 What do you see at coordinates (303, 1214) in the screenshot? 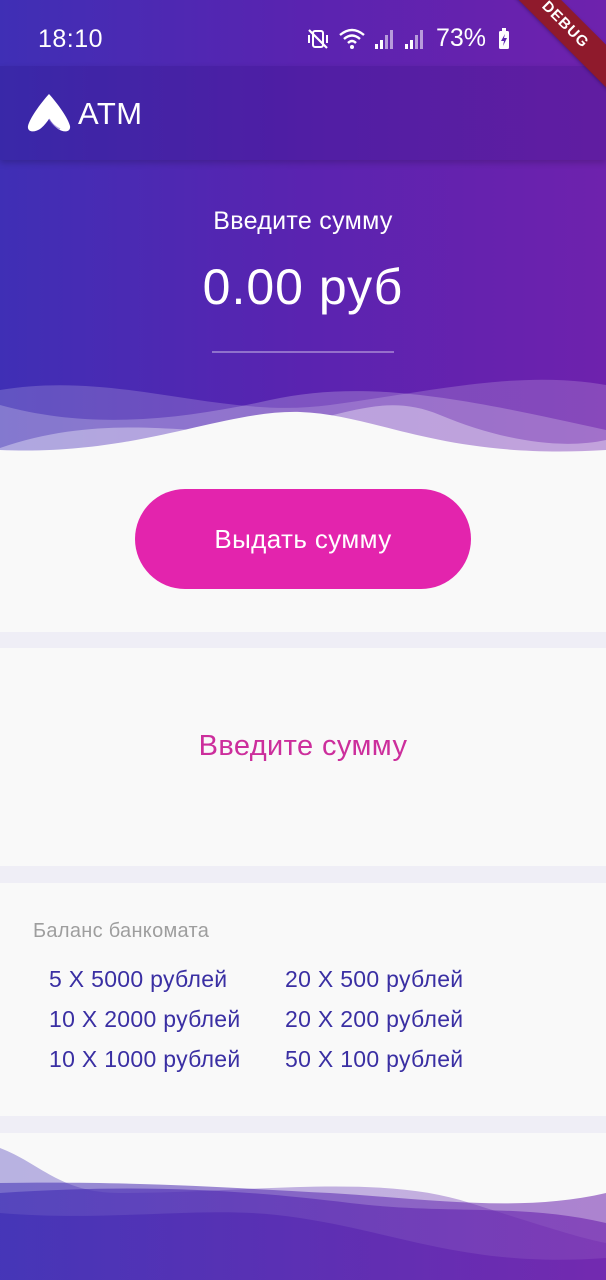
I see `footer-wave-decoration` at bounding box center [303, 1214].